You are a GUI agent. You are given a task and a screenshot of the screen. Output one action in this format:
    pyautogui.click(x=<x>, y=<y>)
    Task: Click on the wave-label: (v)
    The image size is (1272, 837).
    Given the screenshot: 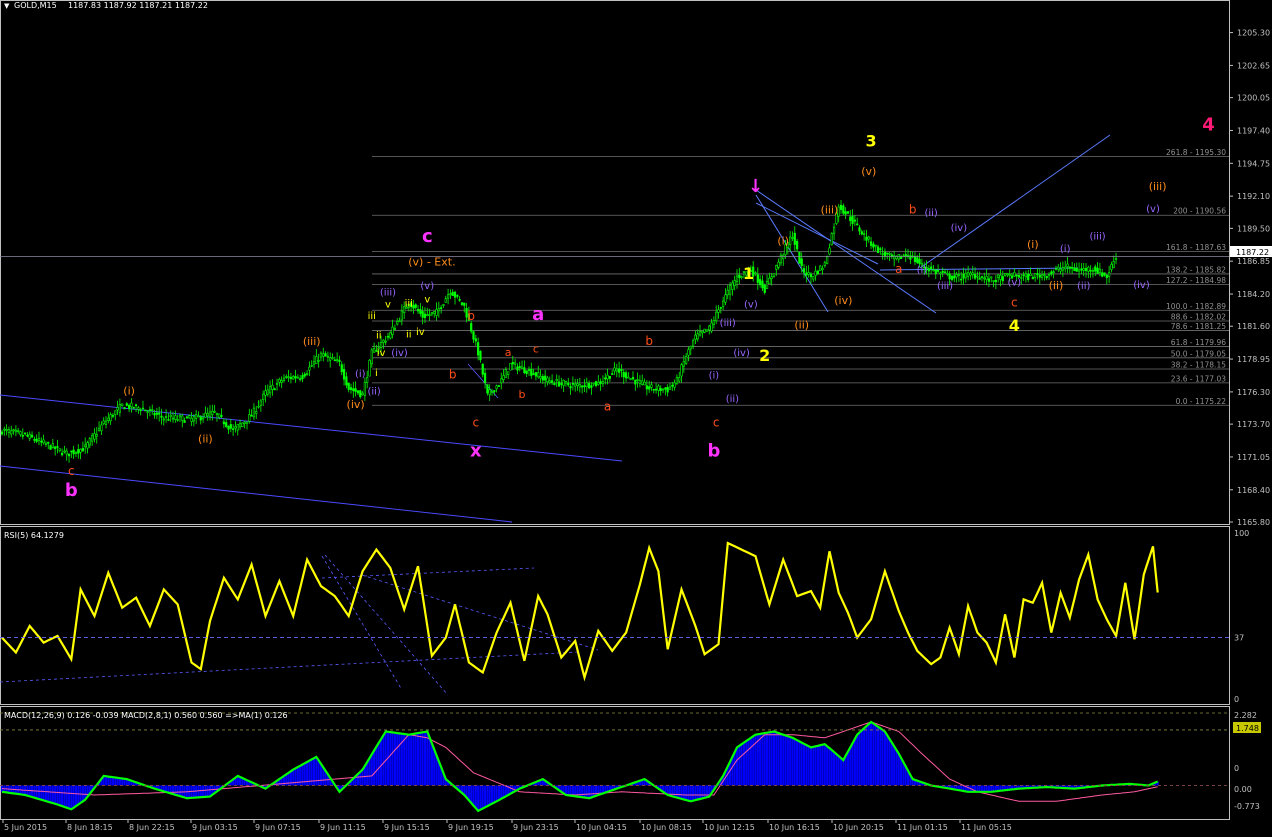 What is the action you would take?
    pyautogui.click(x=751, y=305)
    